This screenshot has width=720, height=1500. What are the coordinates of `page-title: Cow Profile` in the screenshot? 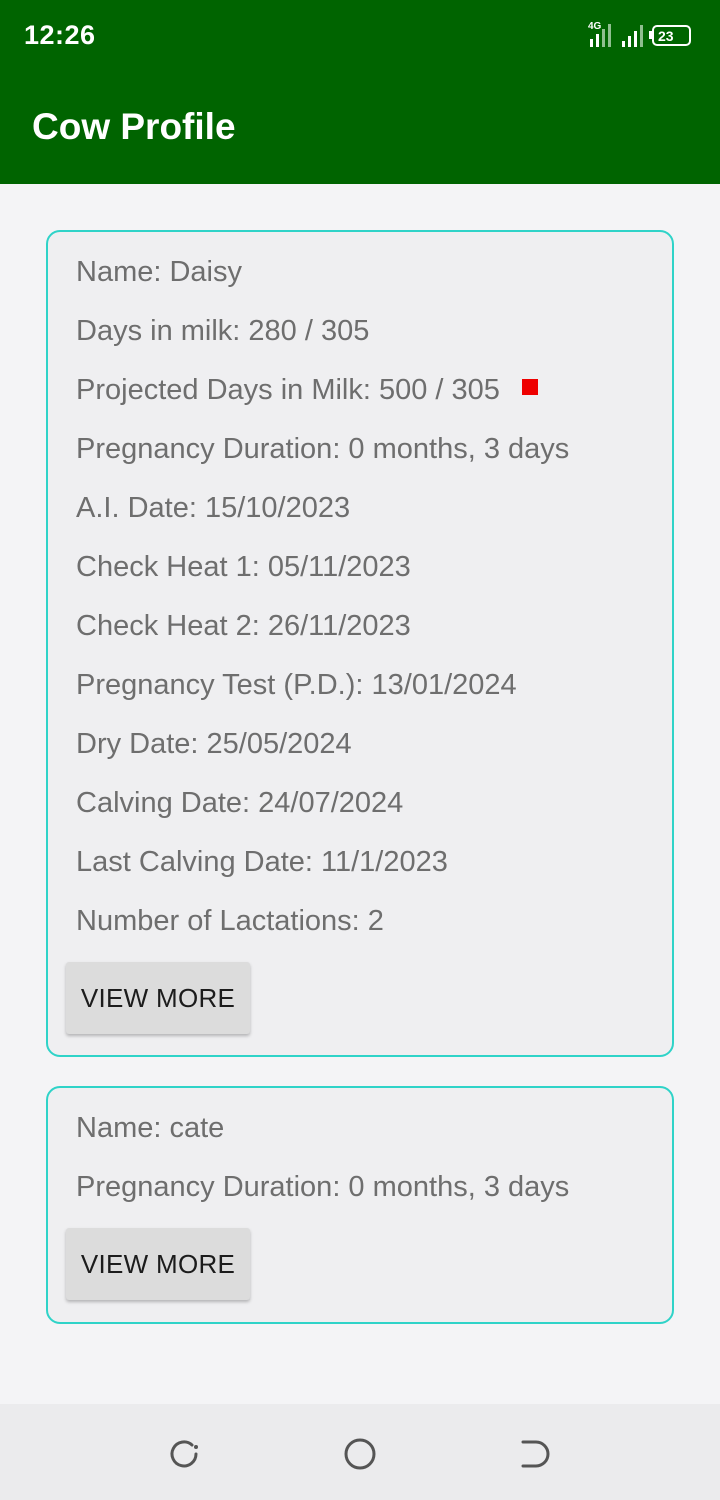 It's located at (134, 126).